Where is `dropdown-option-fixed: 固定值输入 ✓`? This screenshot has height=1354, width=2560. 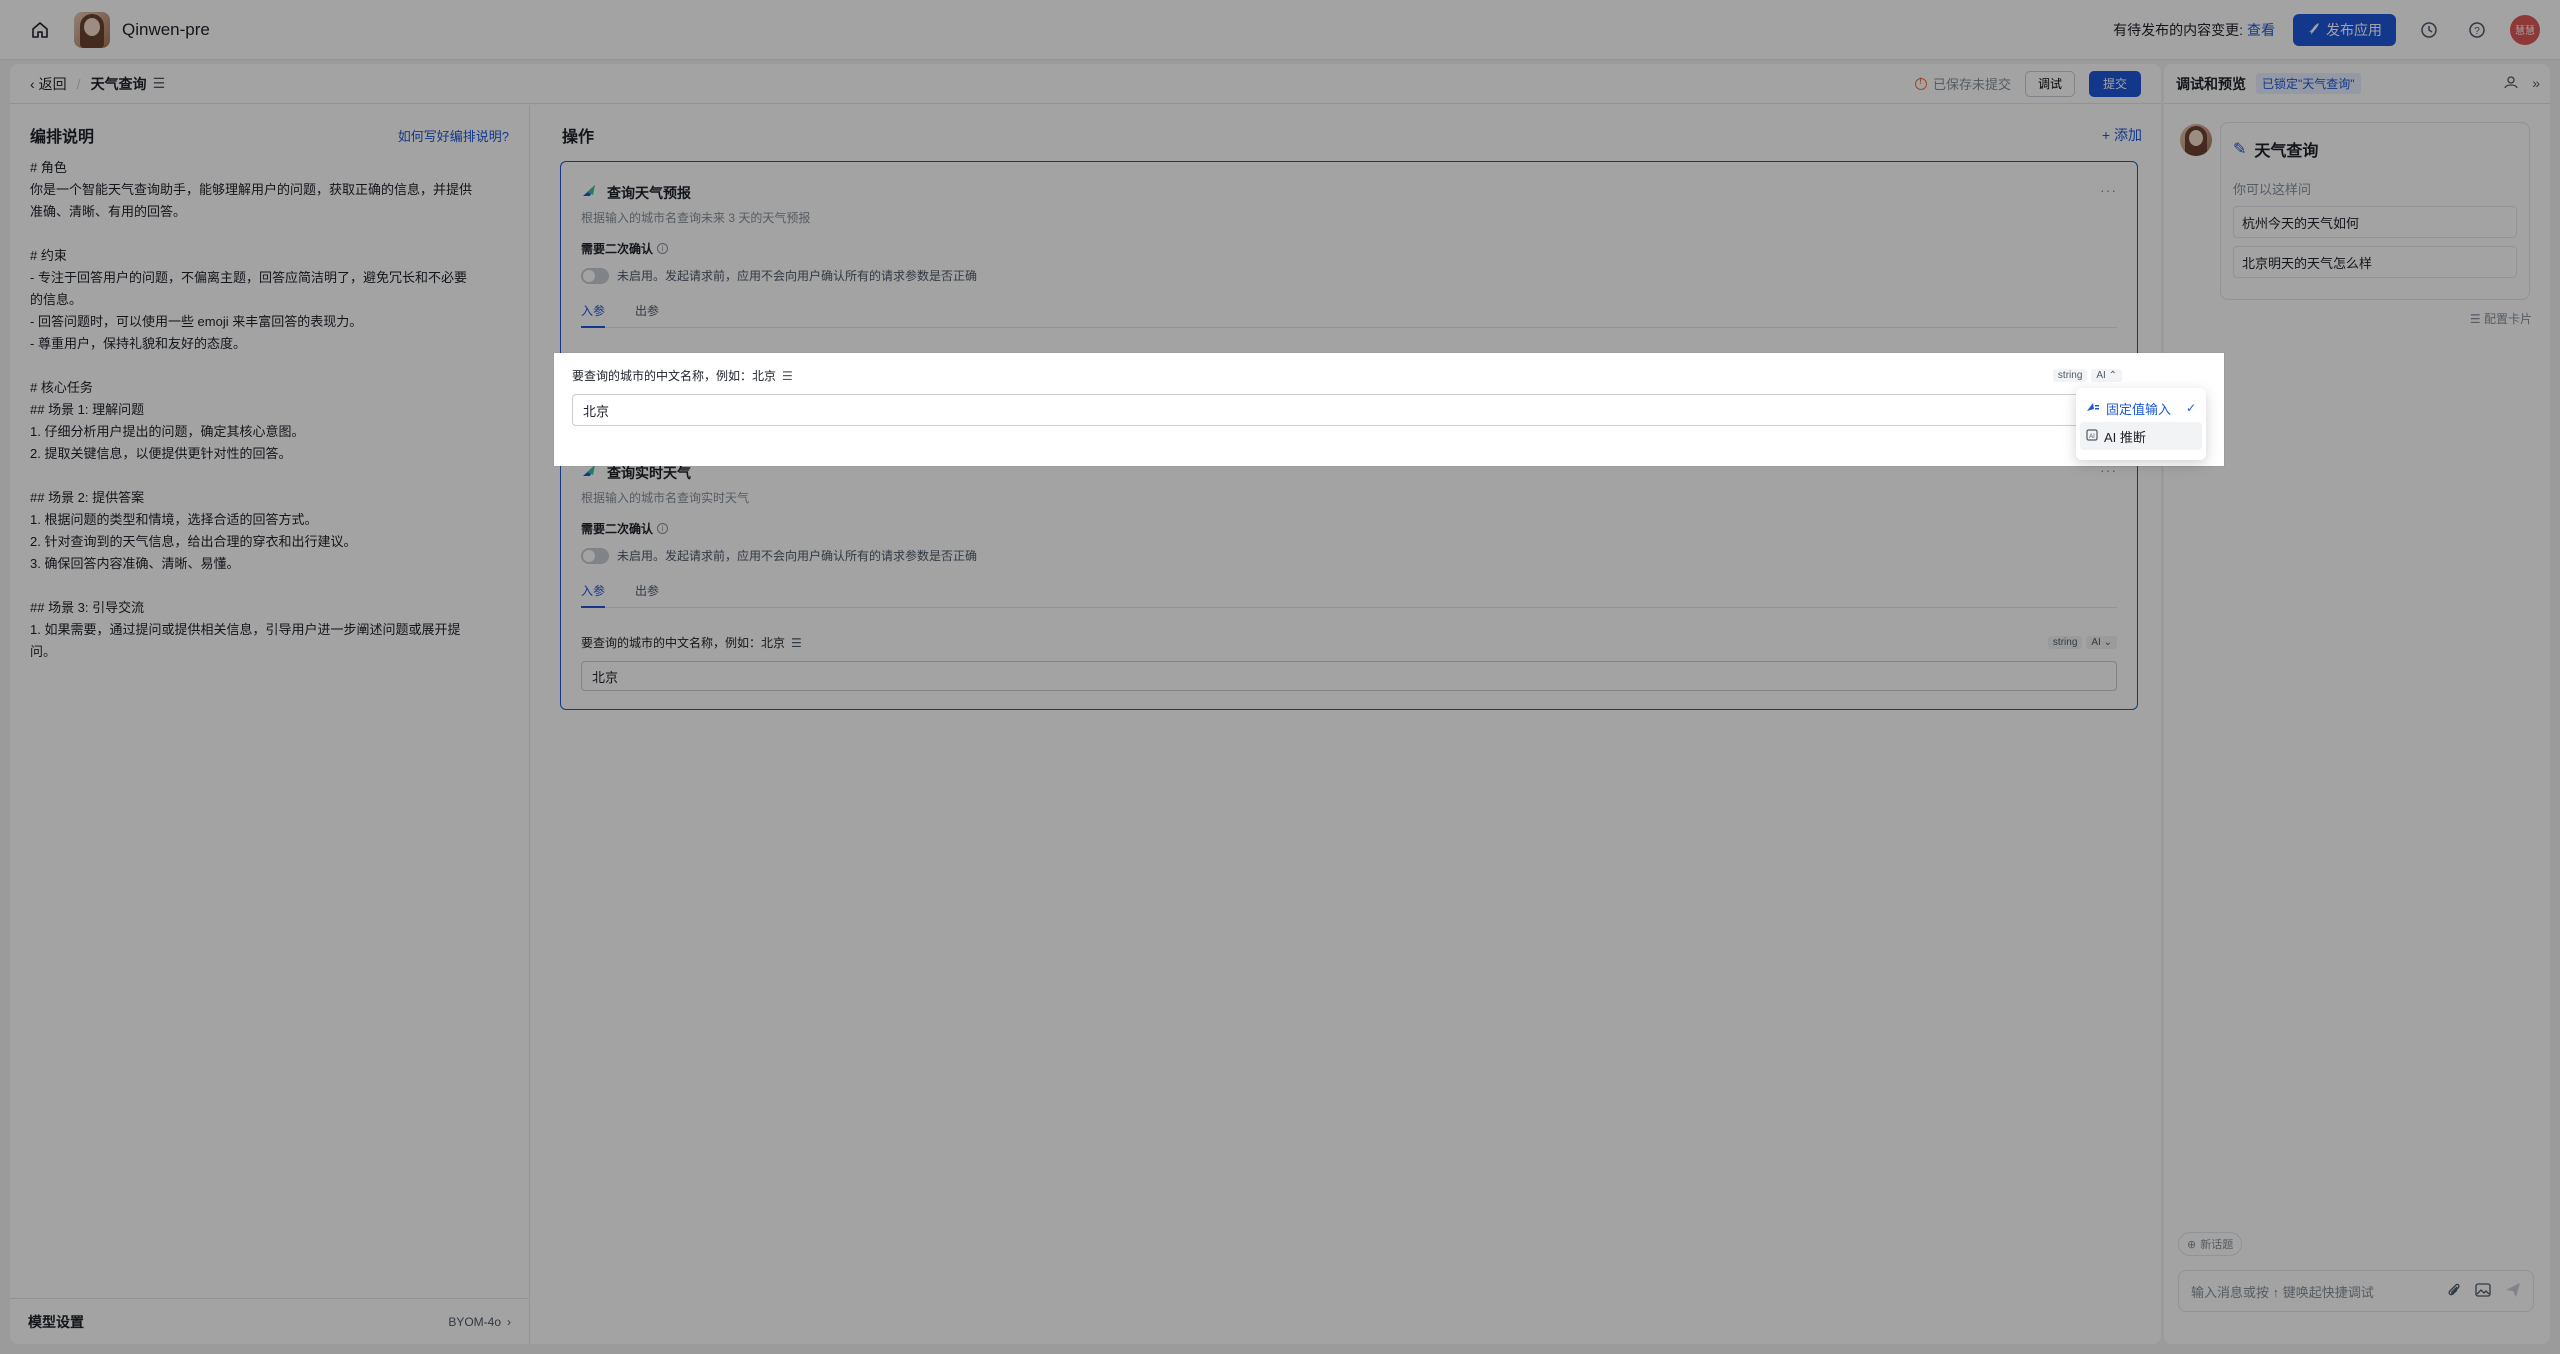 dropdown-option-fixed: 固定值输入 ✓ is located at coordinates (2141, 408).